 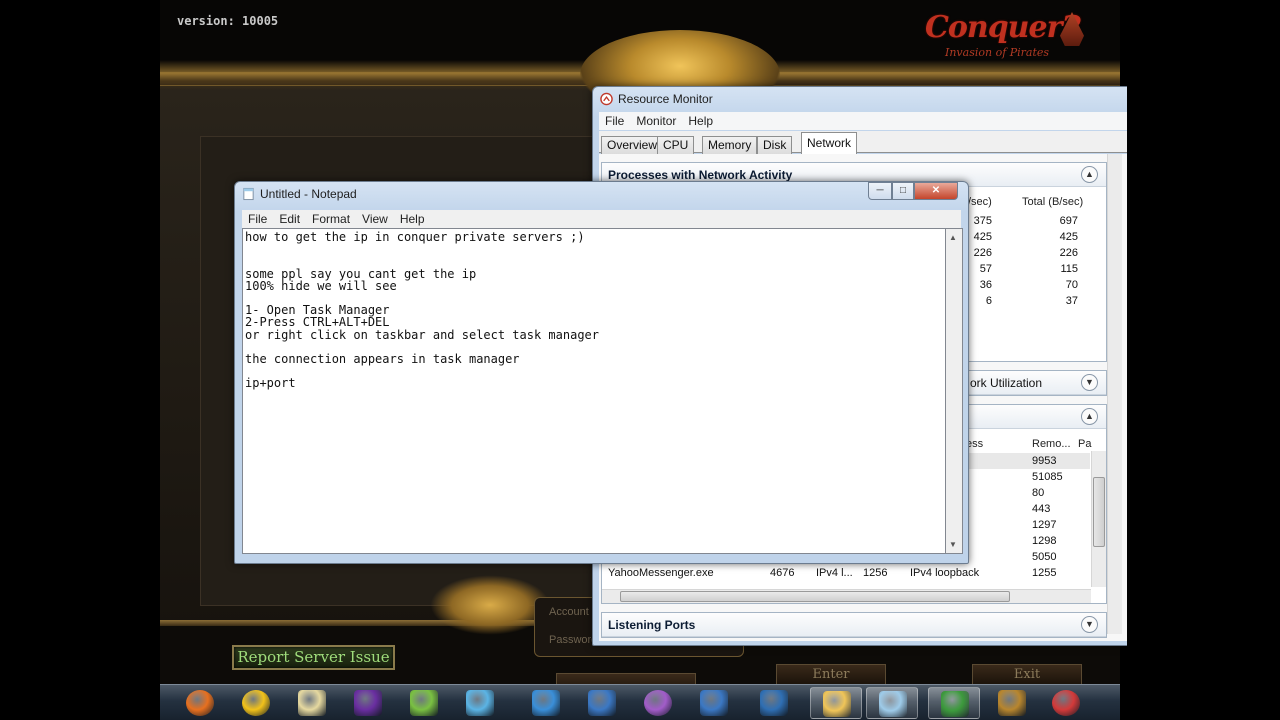 What do you see at coordinates (412, 219) in the screenshot?
I see `menu-help: Help` at bounding box center [412, 219].